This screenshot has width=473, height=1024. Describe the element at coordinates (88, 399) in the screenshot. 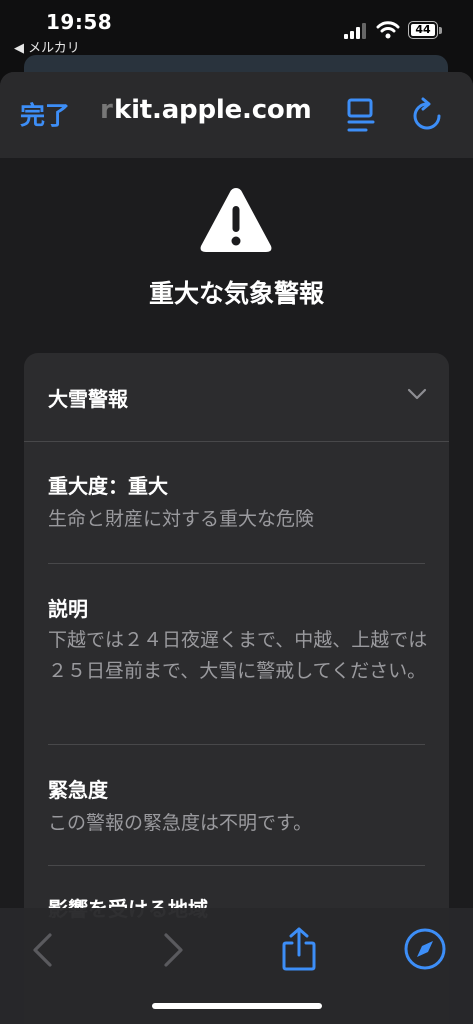

I see `alert-type: 大雪警報` at that location.